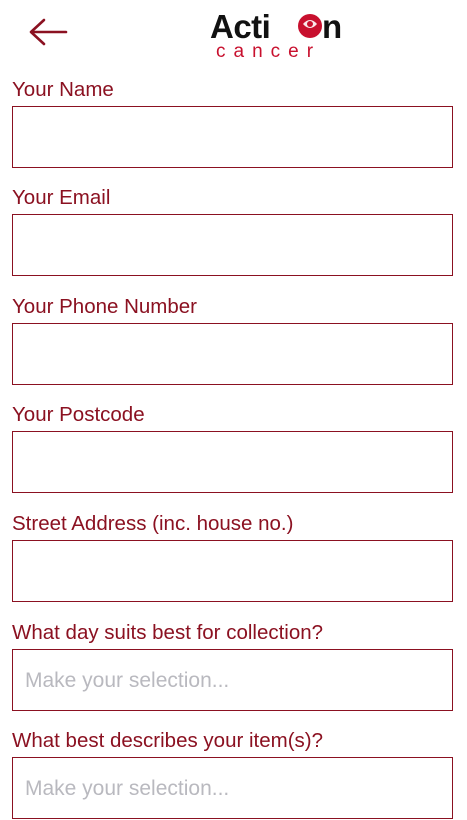 Image resolution: width=467 pixels, height=820 pixels. I want to click on email-field, so click(232, 245).